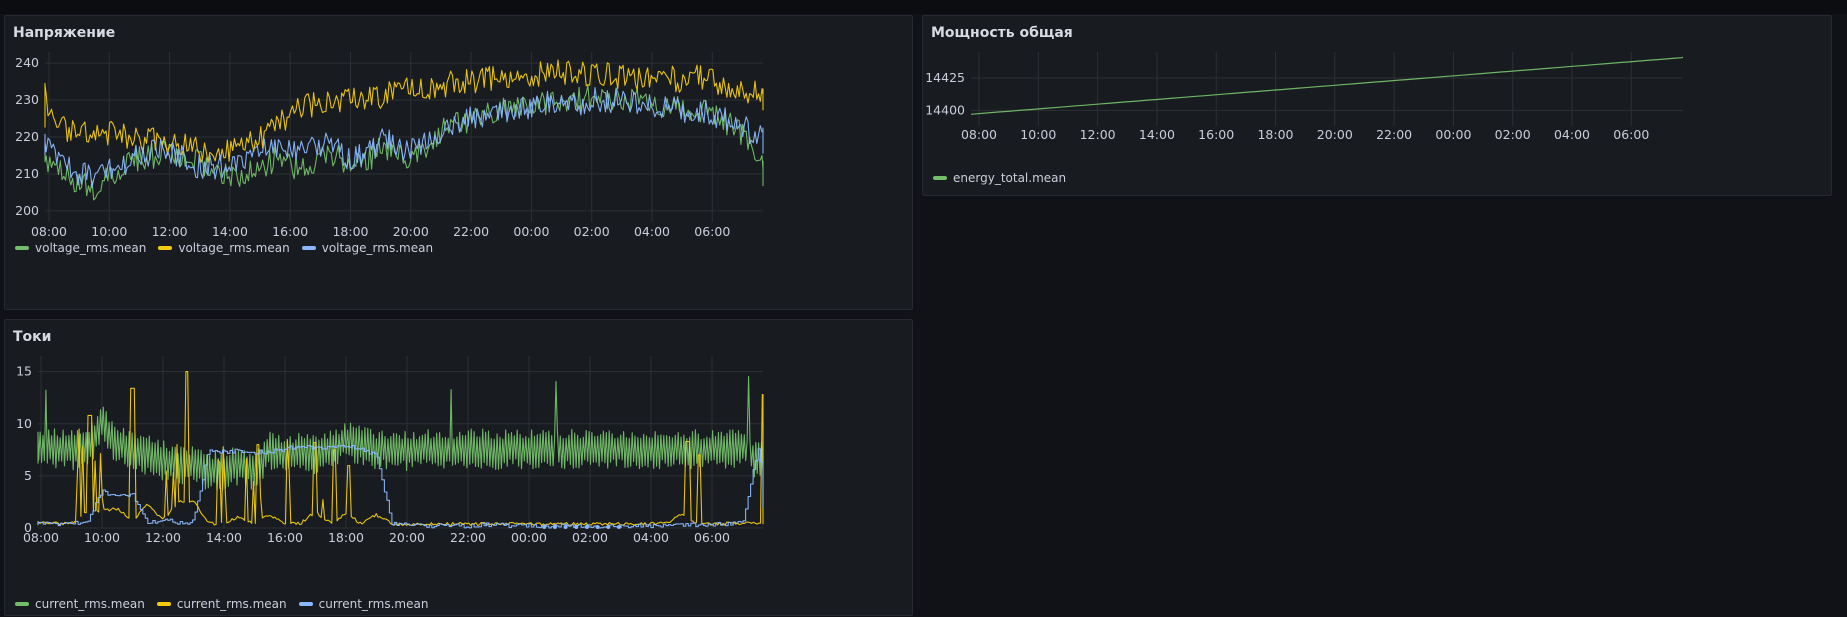  I want to click on y-tick-label: 15, so click(24, 371).